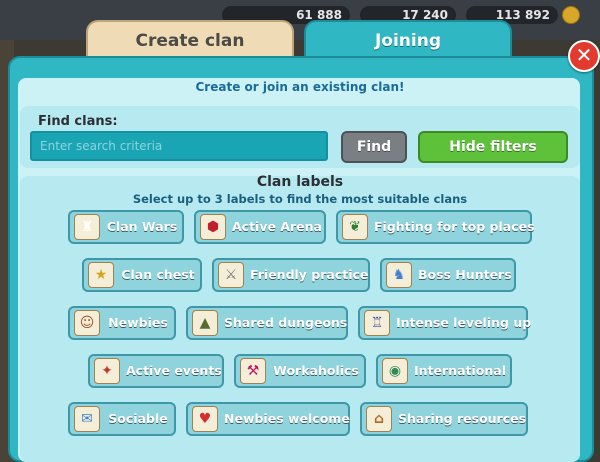  I want to click on find-clans-label: Find clans:, so click(78, 121).